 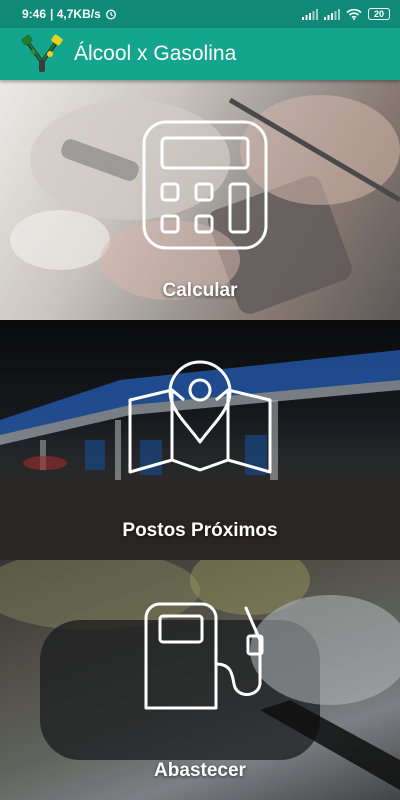 I want to click on wifi-icon, so click(x=354, y=14).